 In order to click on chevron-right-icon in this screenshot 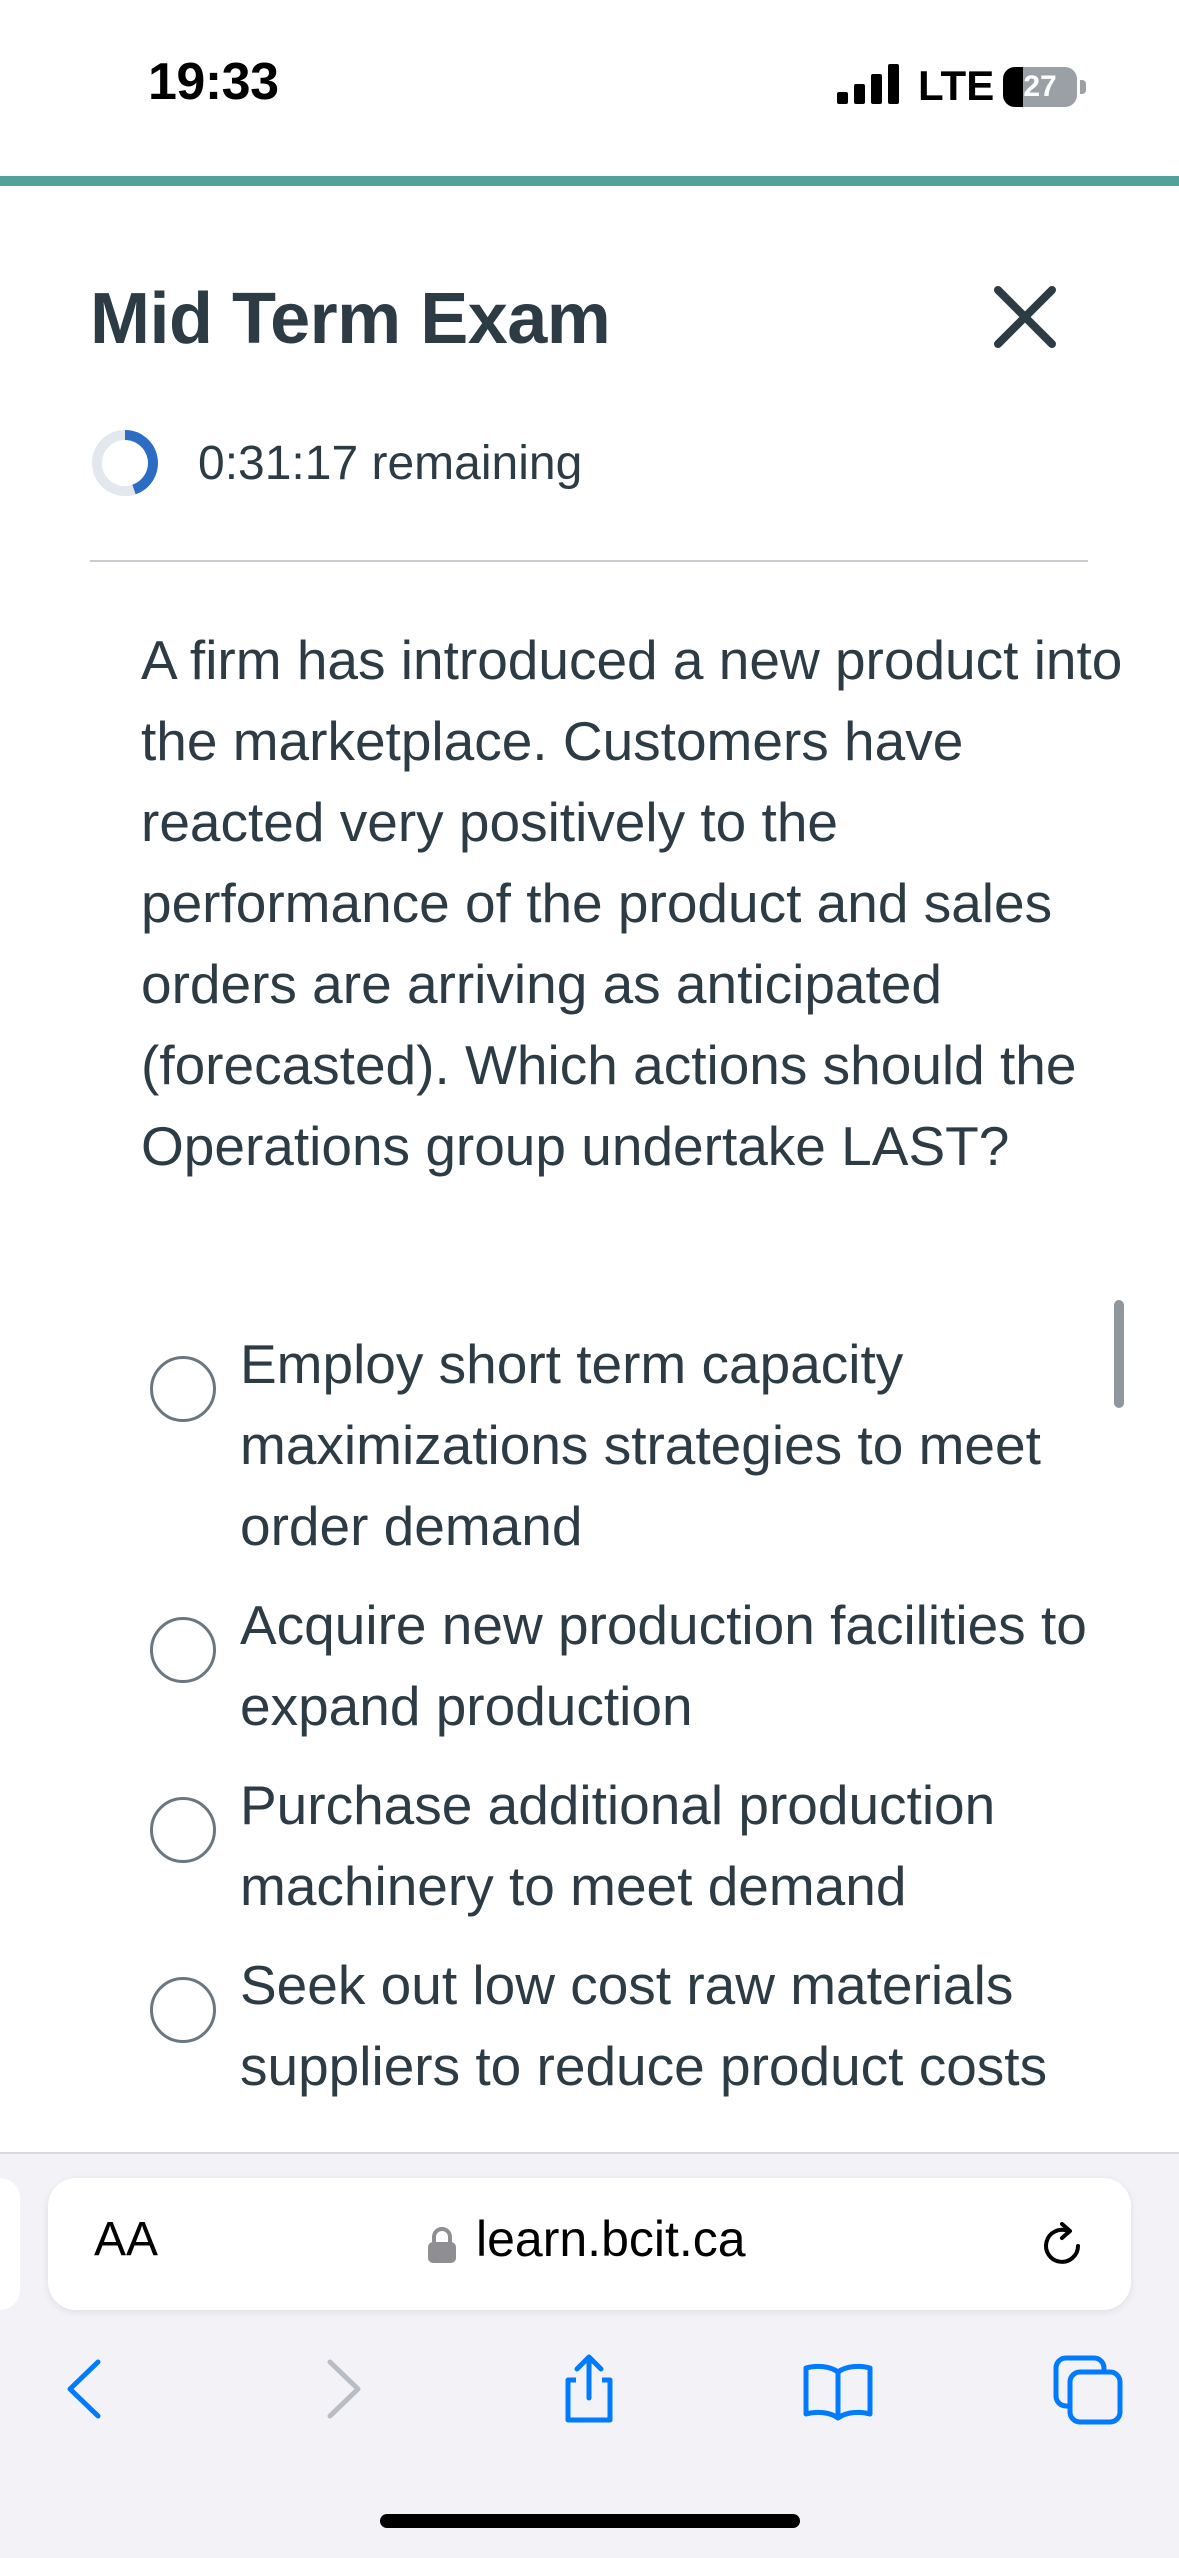, I will do `click(344, 2389)`.